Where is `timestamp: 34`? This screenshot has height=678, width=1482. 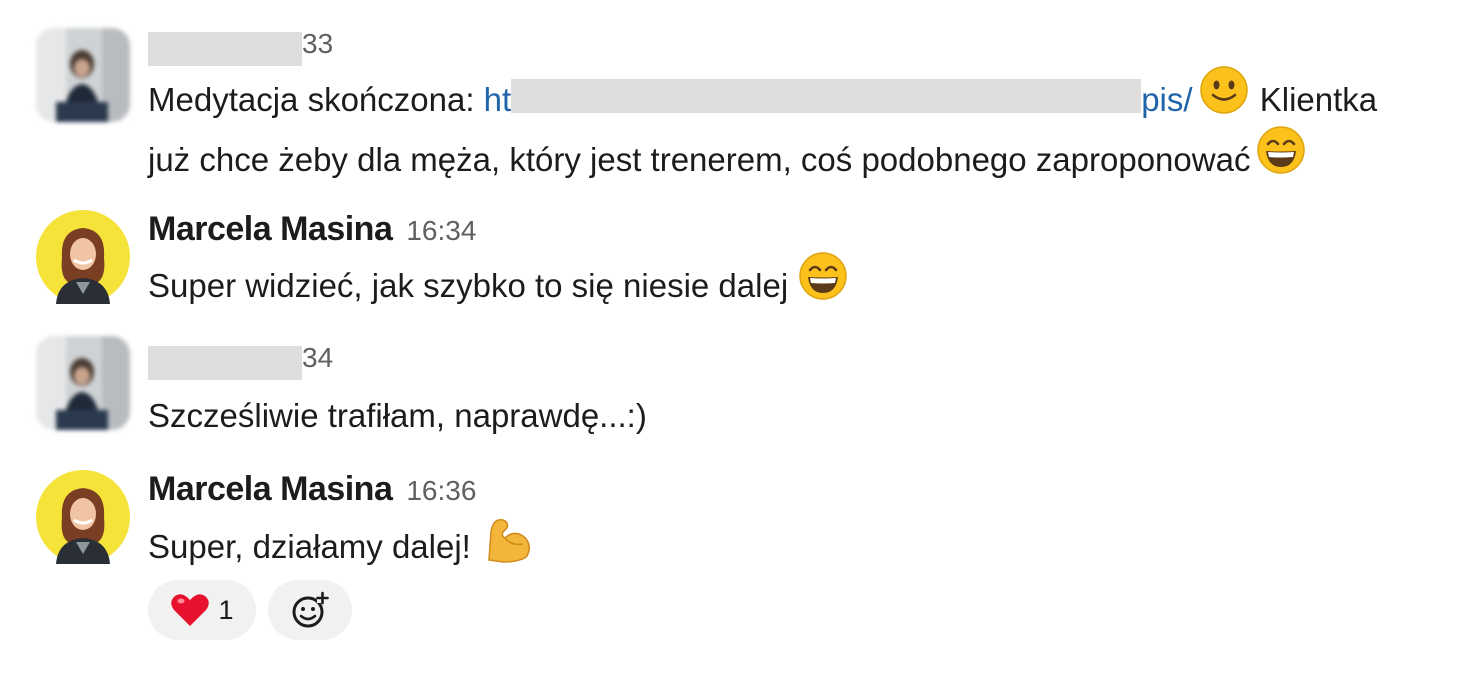 timestamp: 34 is located at coordinates (317, 357).